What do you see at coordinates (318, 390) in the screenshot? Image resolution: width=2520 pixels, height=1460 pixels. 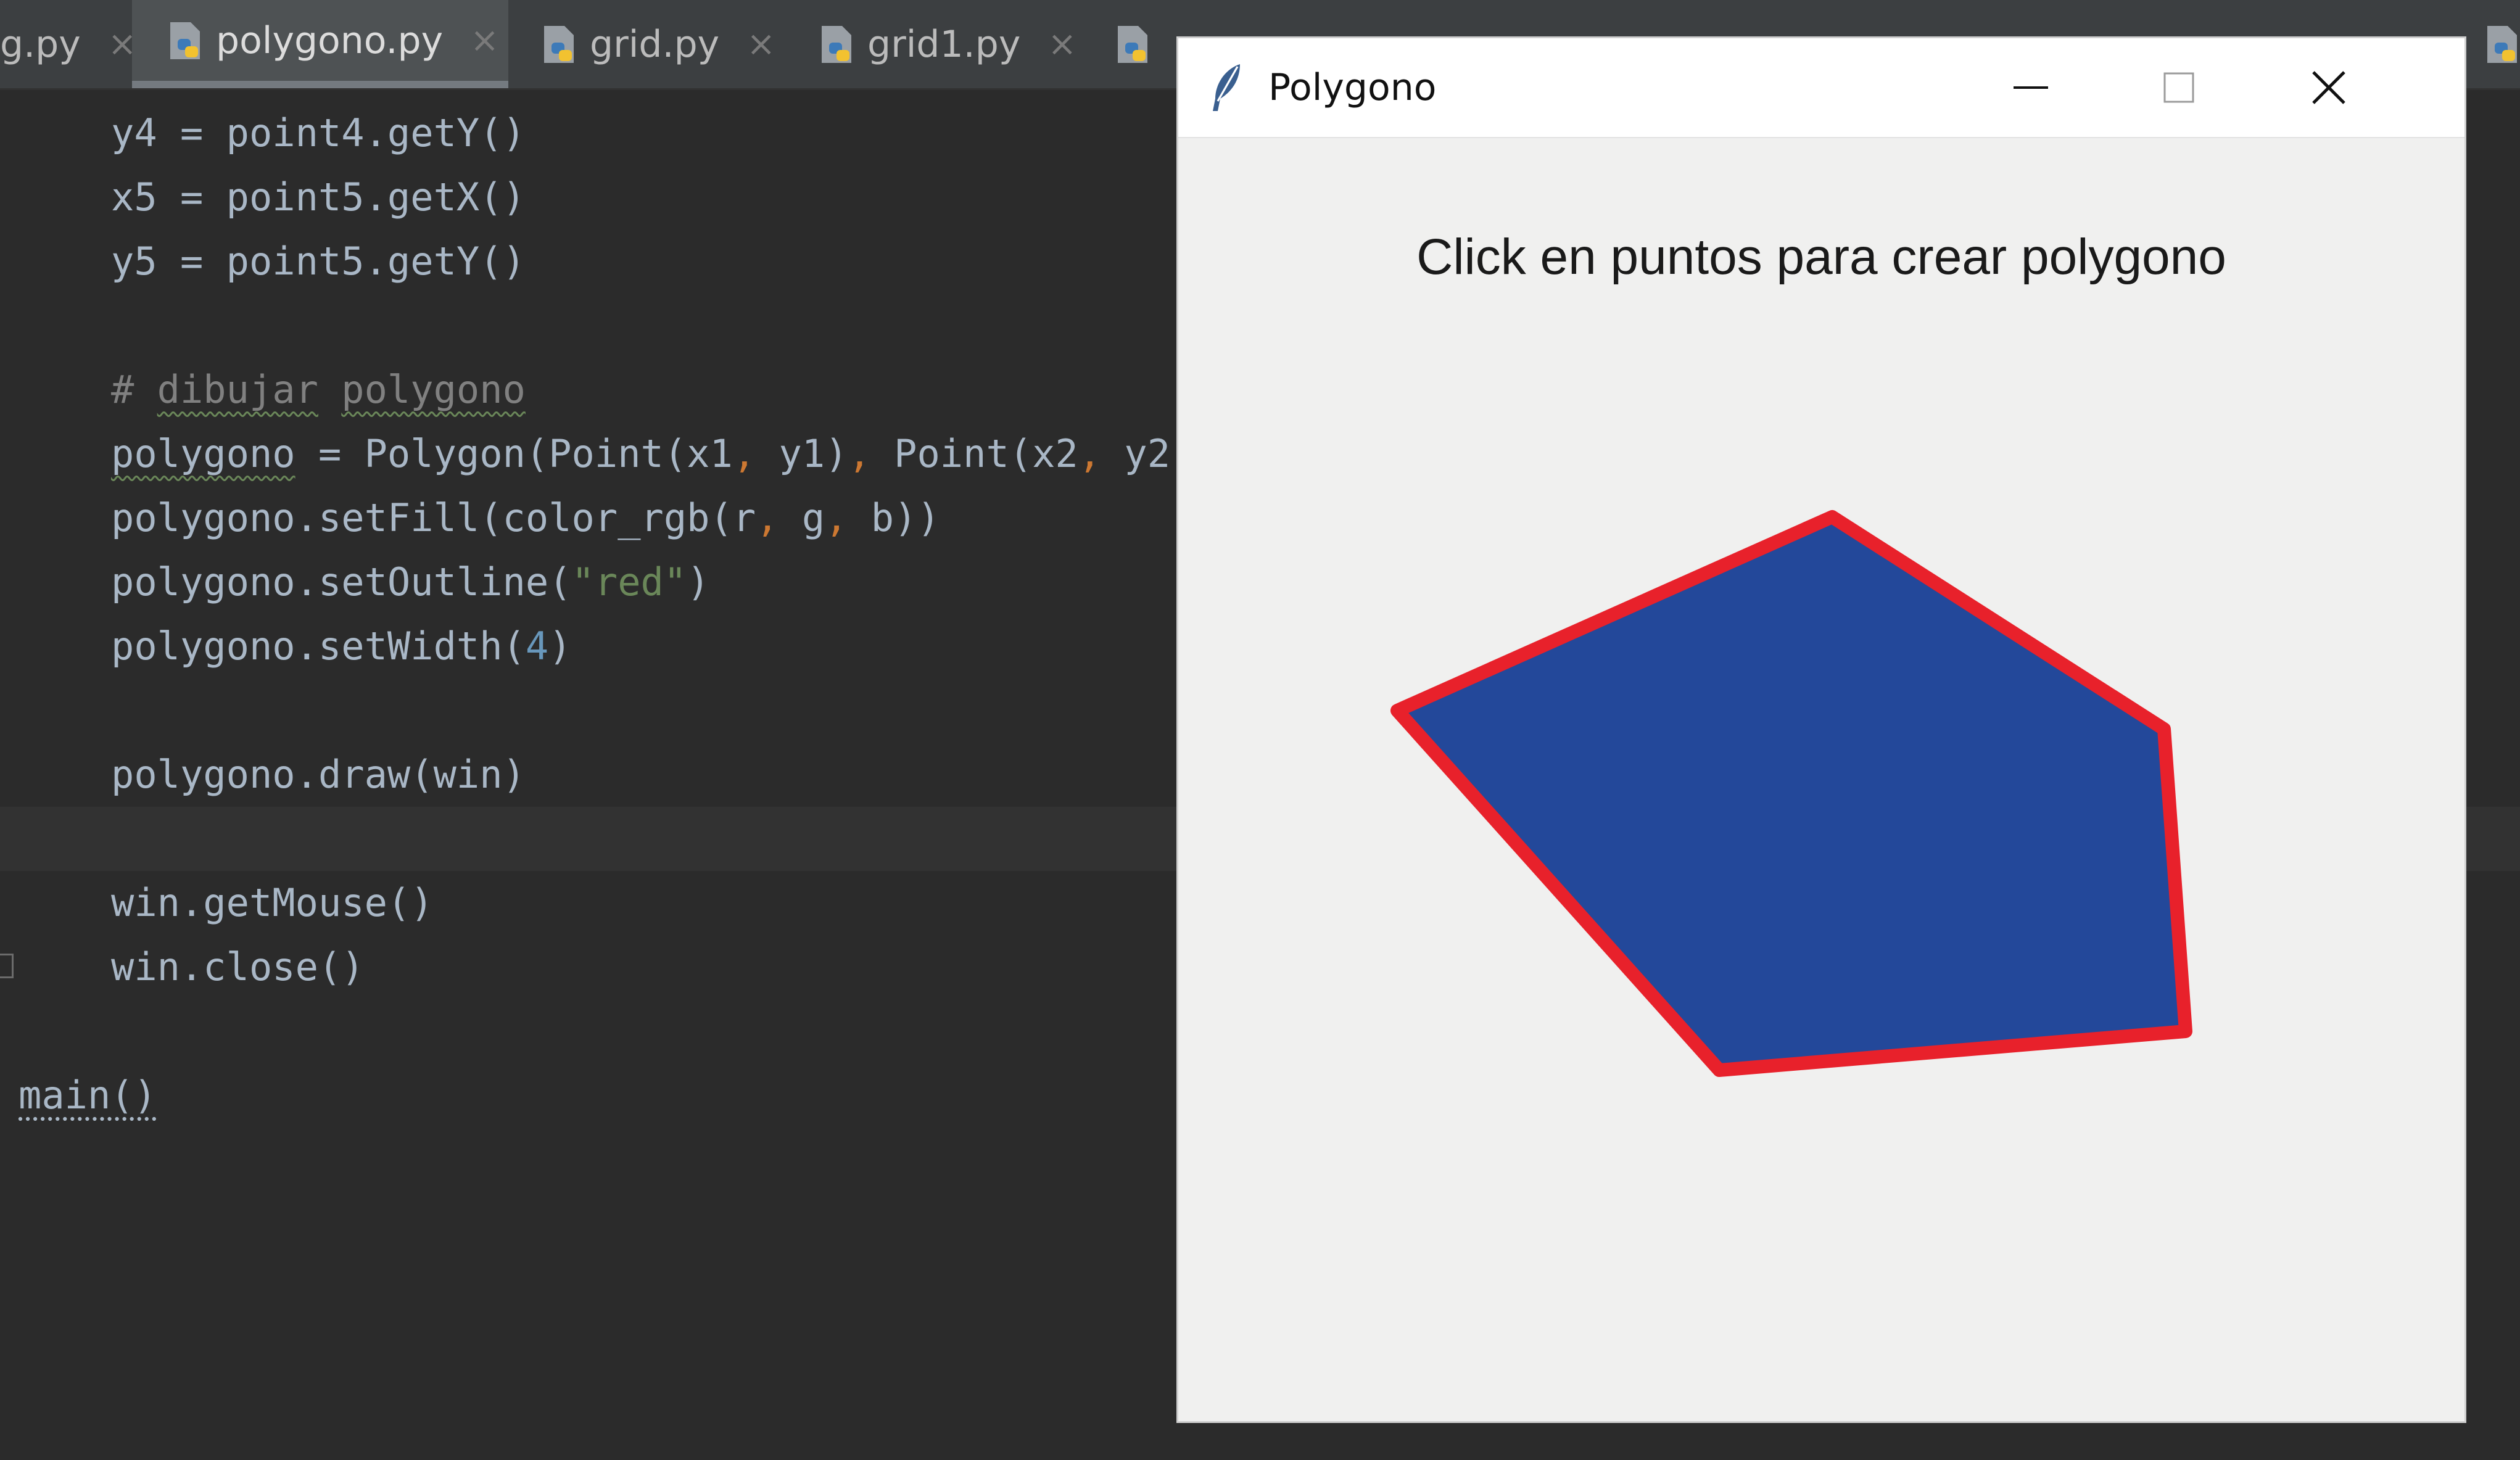 I see `code-comment-line: # dibujar polygono` at bounding box center [318, 390].